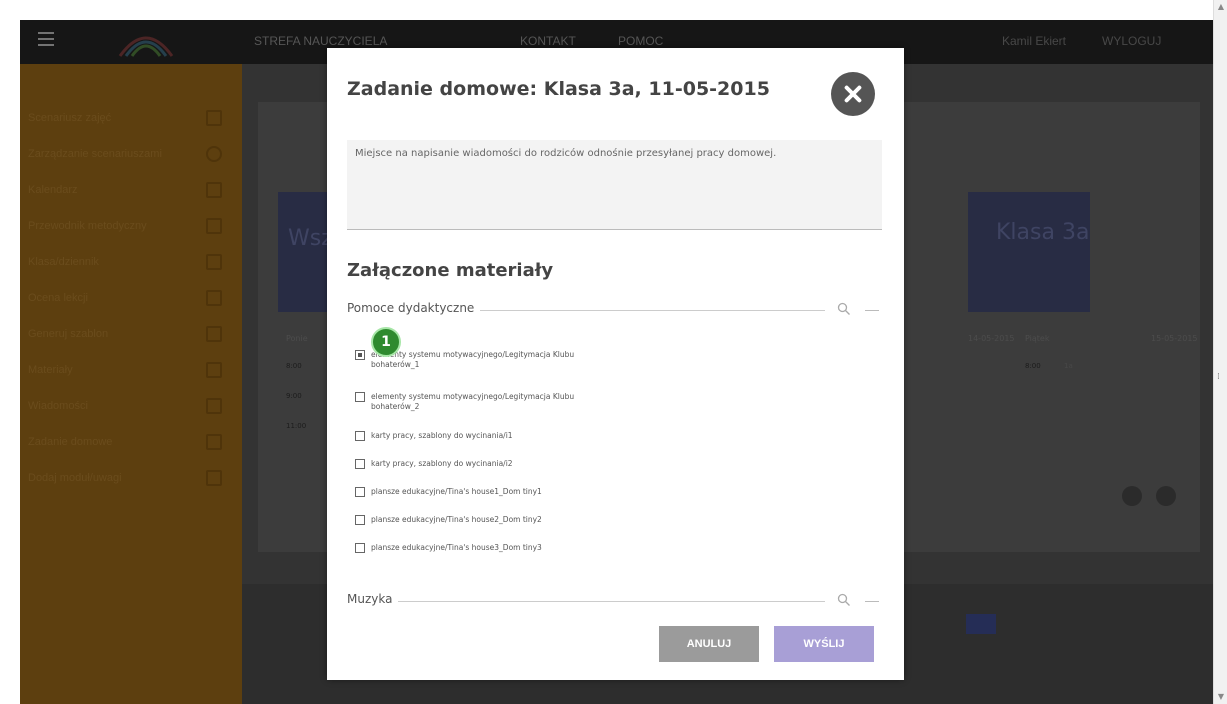 This screenshot has width=1227, height=704. Describe the element at coordinates (1220, 352) in the screenshot. I see `vertical-scrollbar: ▲ ⁞ ▼` at that location.